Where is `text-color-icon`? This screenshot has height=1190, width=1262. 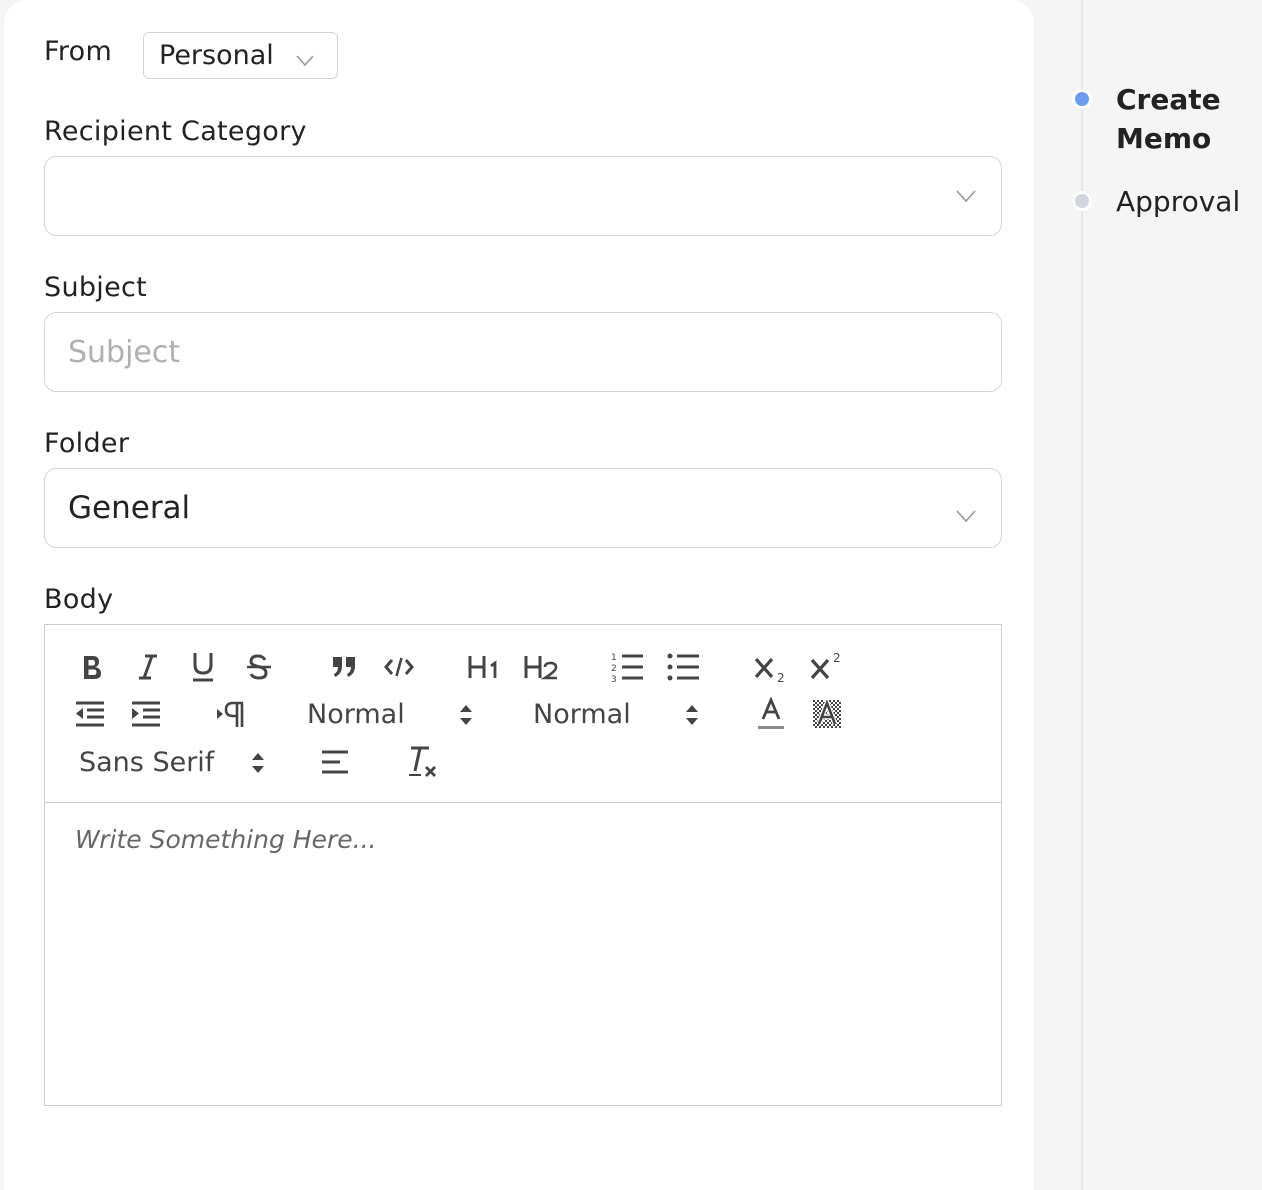 text-color-icon is located at coordinates (771, 714).